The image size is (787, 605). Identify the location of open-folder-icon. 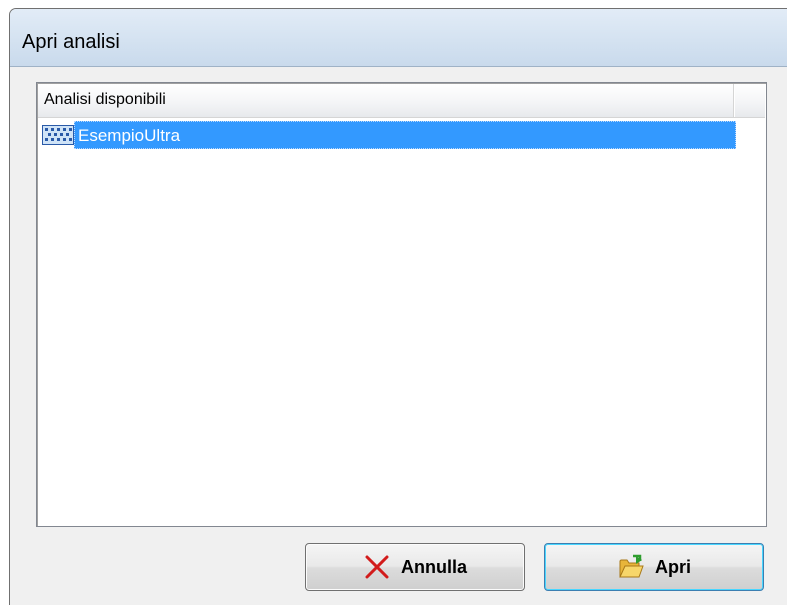
(631, 566).